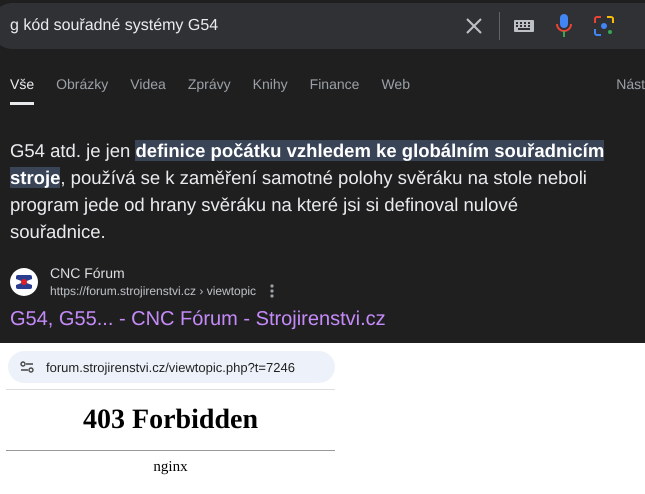 This screenshot has height=494, width=645. What do you see at coordinates (395, 90) in the screenshot?
I see `search-tab: Web` at bounding box center [395, 90].